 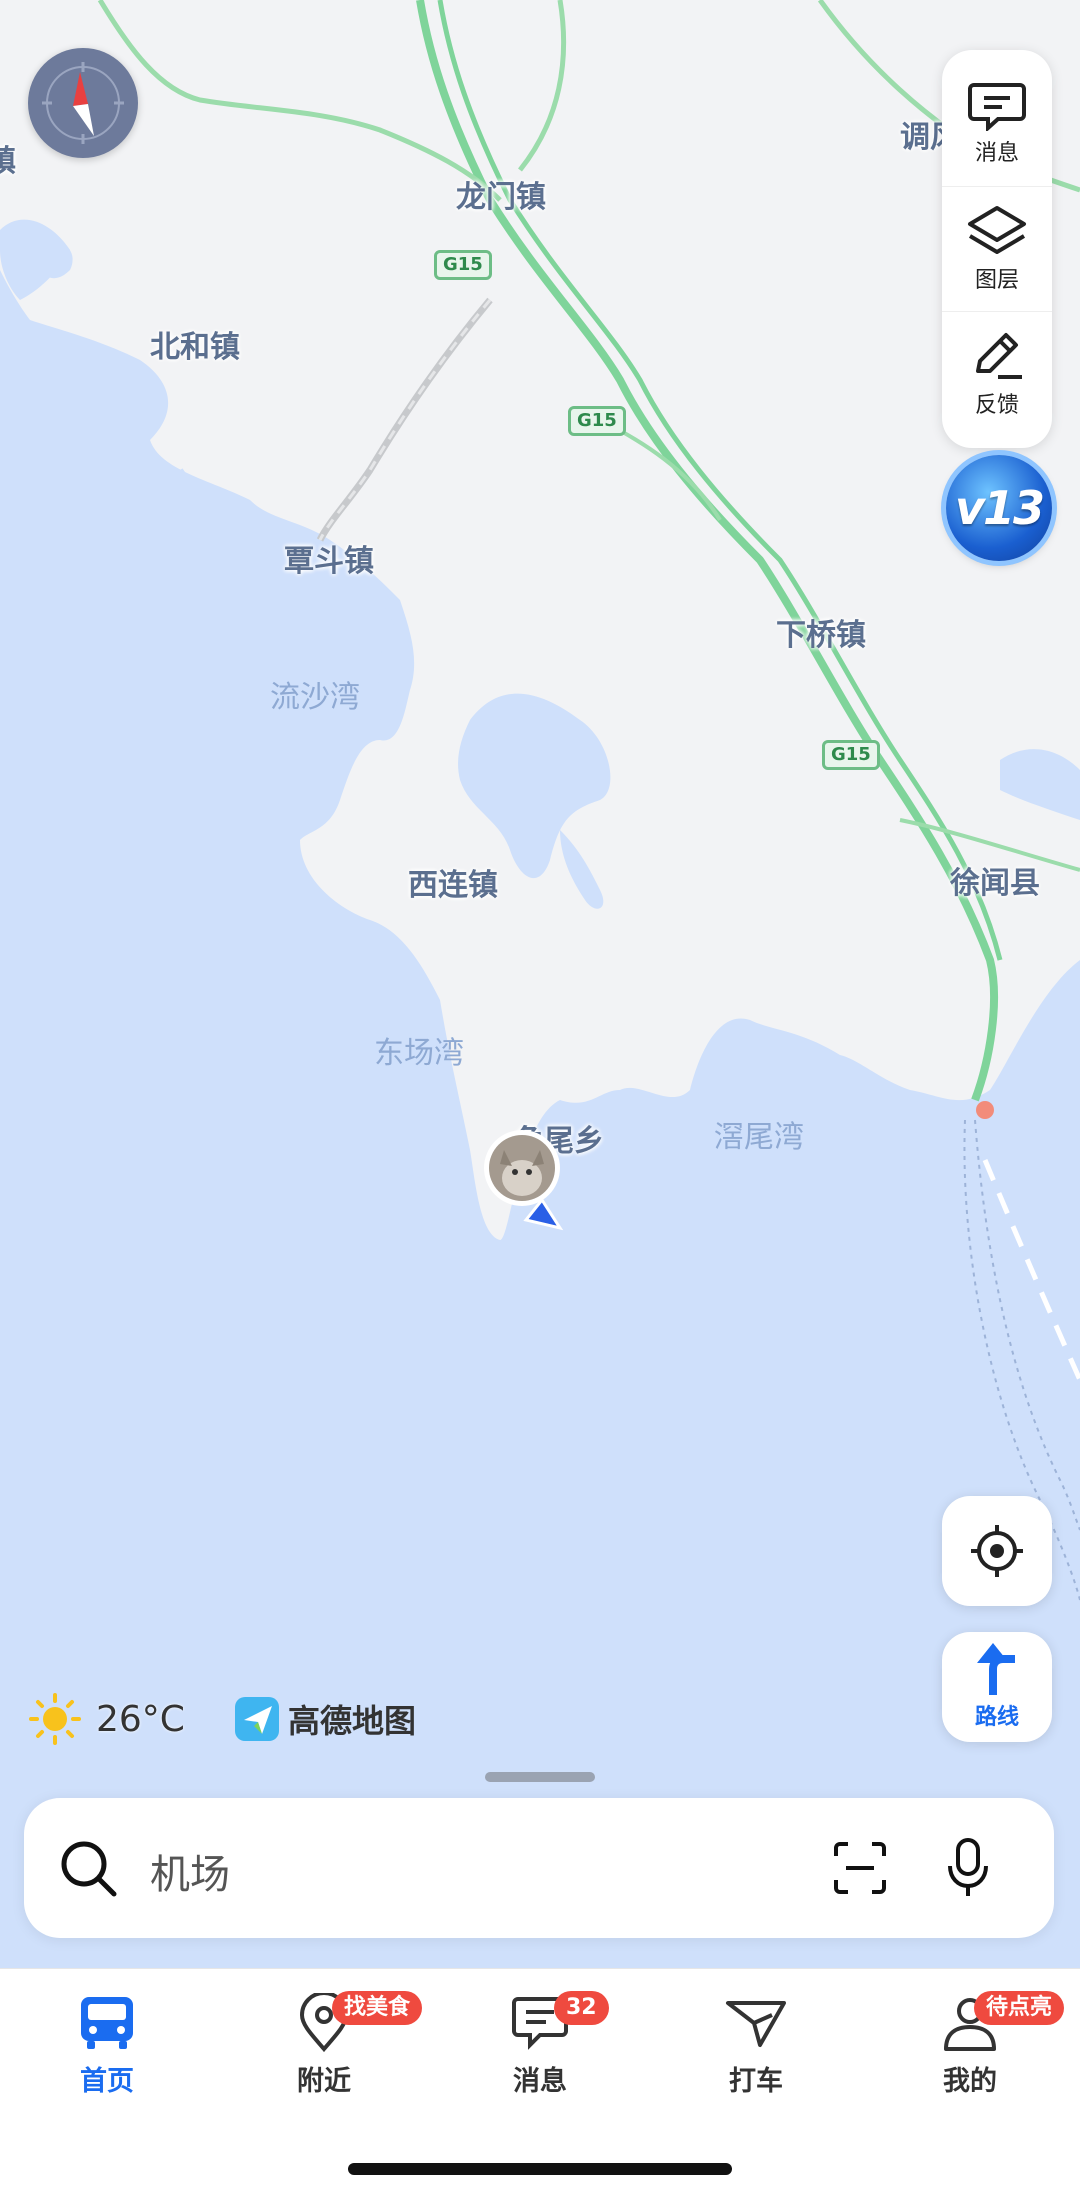 What do you see at coordinates (997, 230) in the screenshot?
I see `layers-icon` at bounding box center [997, 230].